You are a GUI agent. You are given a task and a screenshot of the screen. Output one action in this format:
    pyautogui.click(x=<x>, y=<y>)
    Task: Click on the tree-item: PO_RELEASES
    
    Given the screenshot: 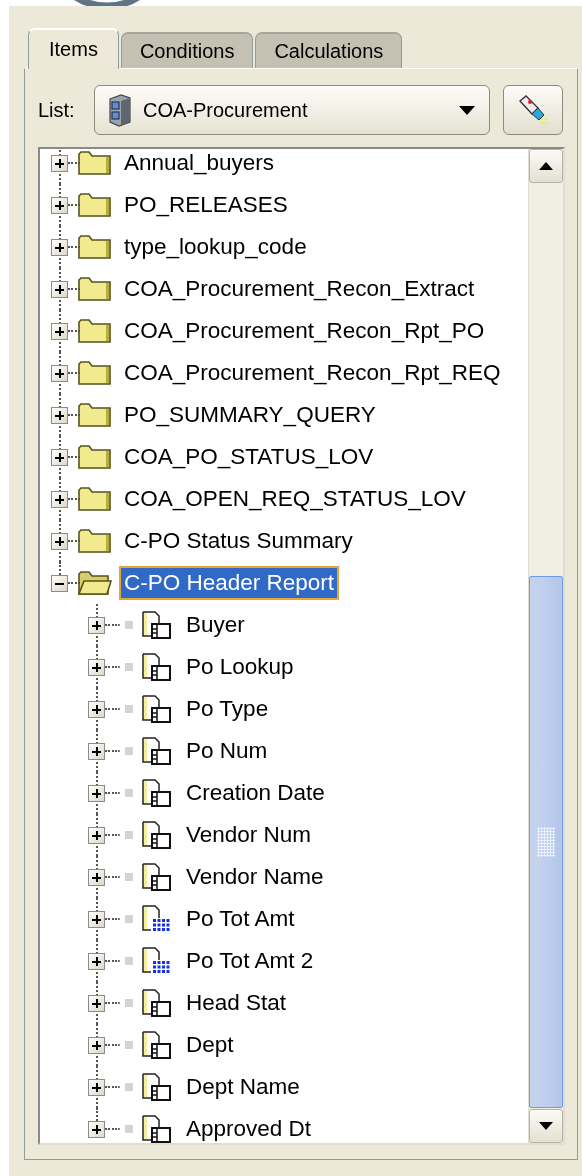 What is the action you would take?
    pyautogui.click(x=206, y=205)
    